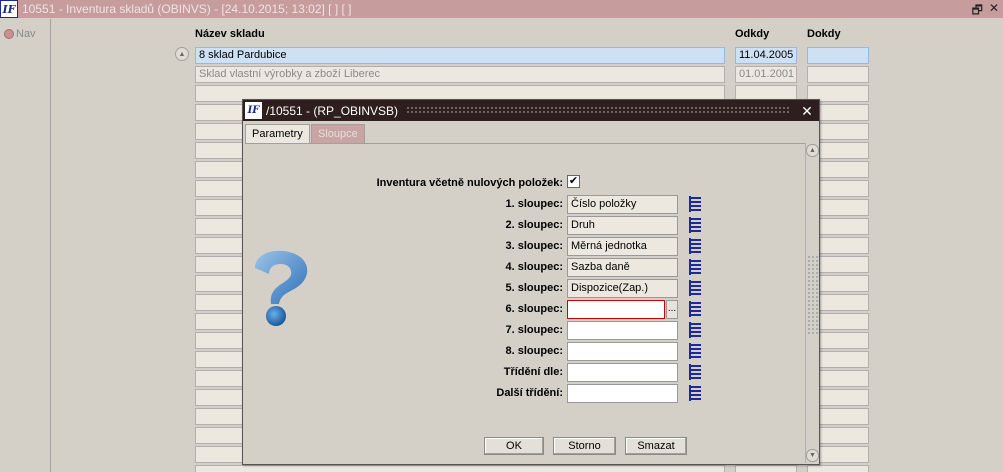 This screenshot has height=472, width=1003. What do you see at coordinates (529, 393) in the screenshot?
I see `field-label: Další třídění:` at bounding box center [529, 393].